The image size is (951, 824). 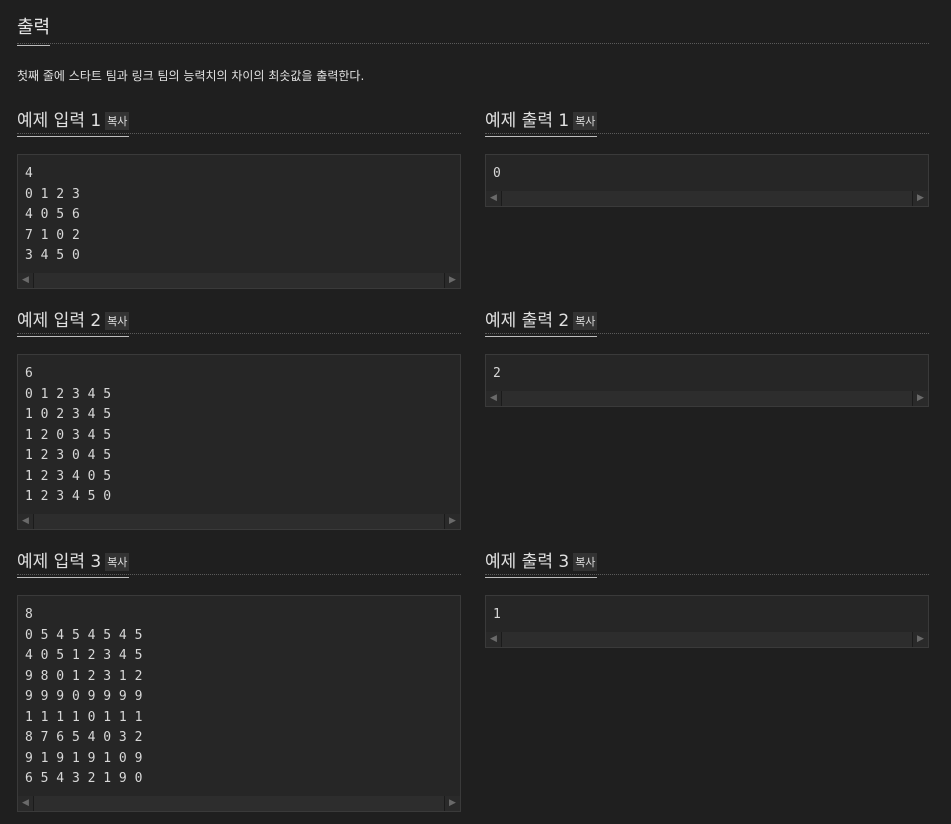 What do you see at coordinates (473, 23) in the screenshot?
I see `output-section-header: 출력` at bounding box center [473, 23].